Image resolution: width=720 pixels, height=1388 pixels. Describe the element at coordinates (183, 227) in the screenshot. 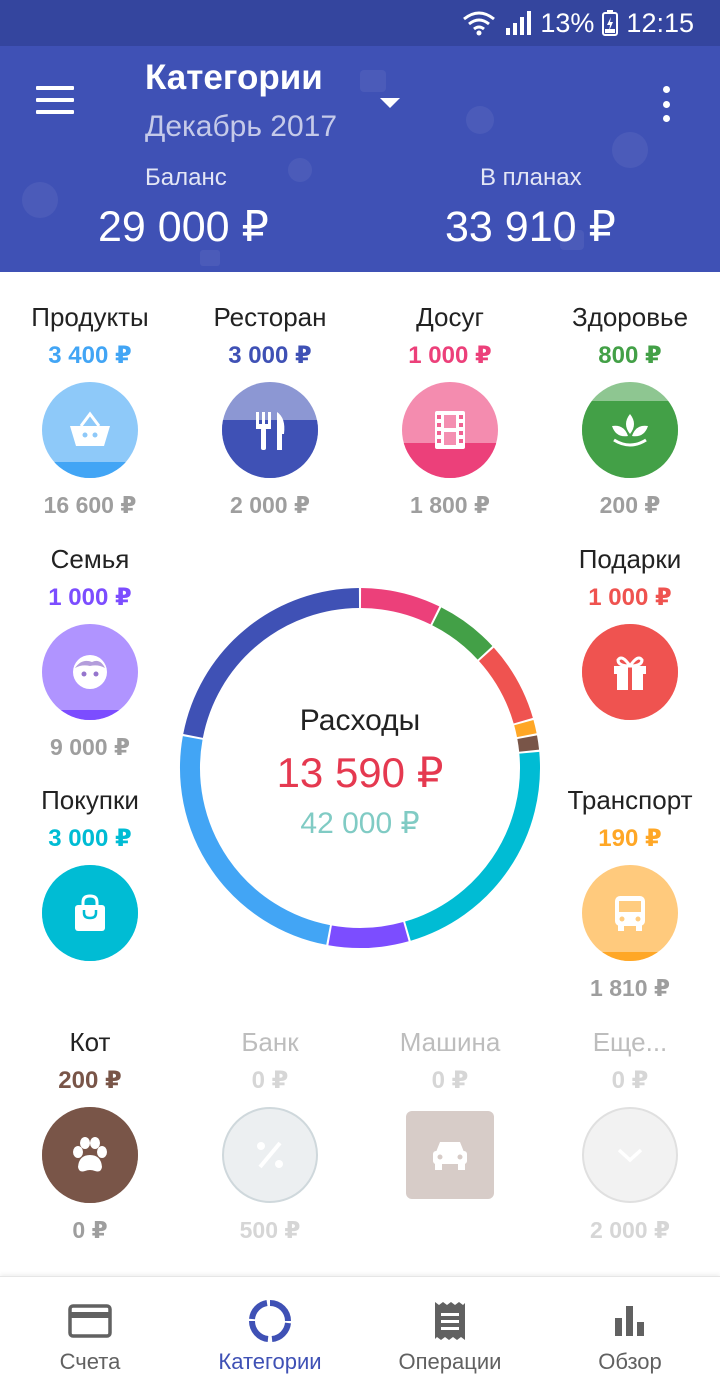

I see `balance-value: 29 000 ₽` at that location.